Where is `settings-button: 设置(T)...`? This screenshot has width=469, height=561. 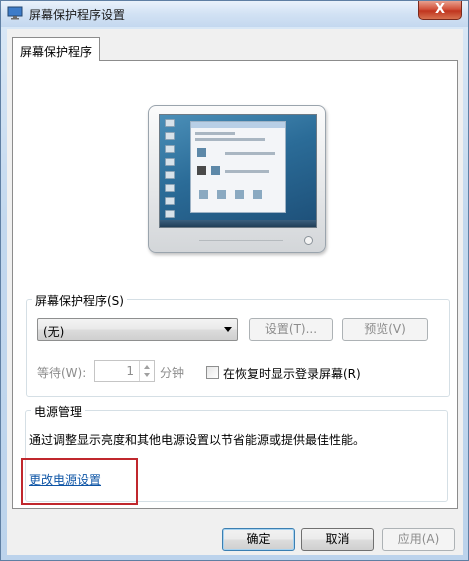
settings-button: 设置(T)... is located at coordinates (291, 329).